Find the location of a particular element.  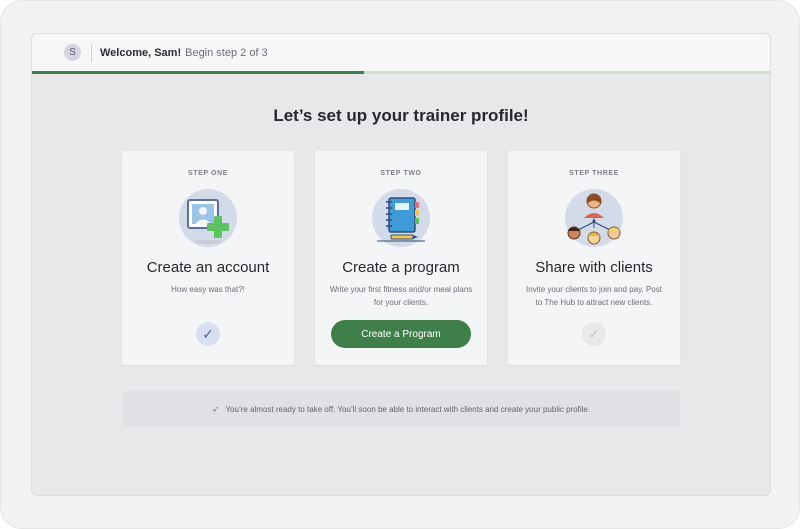

avatar: S is located at coordinates (72, 52).